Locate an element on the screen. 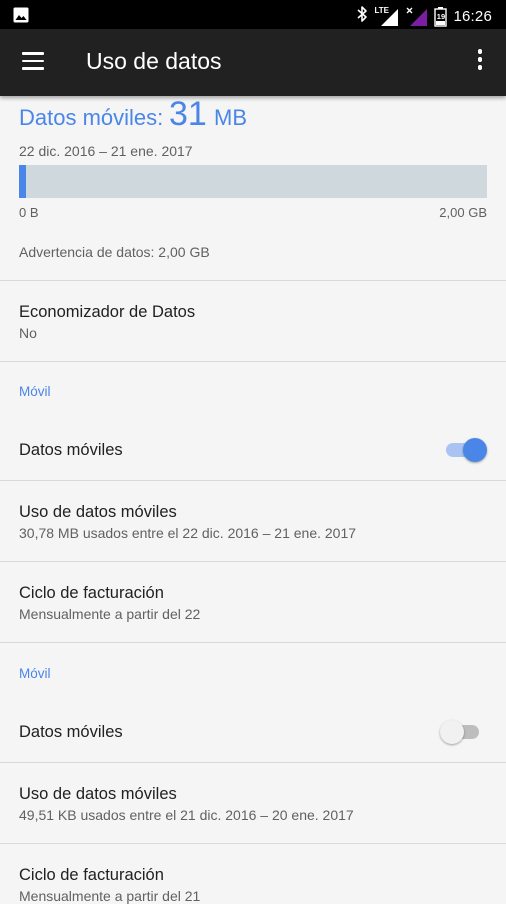 This screenshot has height=904, width=506. battery-icon: 19 is located at coordinates (441, 16).